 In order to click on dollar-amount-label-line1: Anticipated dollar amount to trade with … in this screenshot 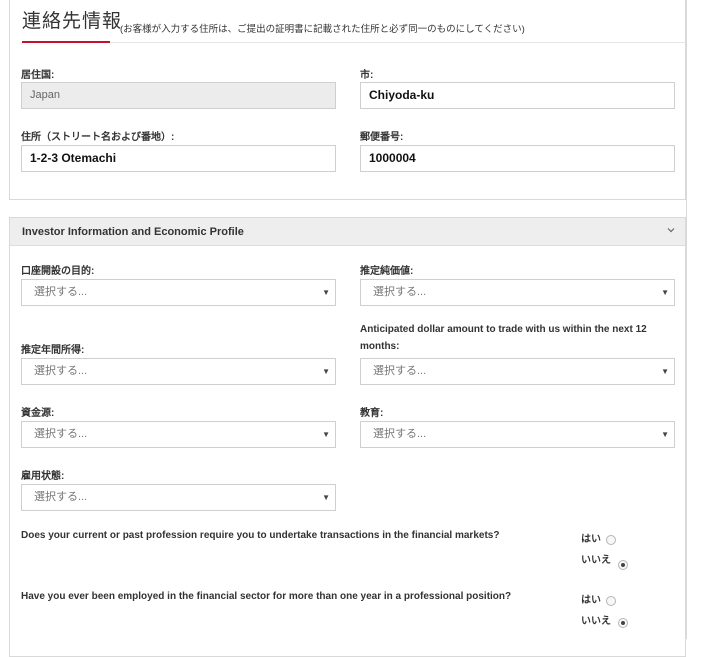, I will do `click(503, 329)`.